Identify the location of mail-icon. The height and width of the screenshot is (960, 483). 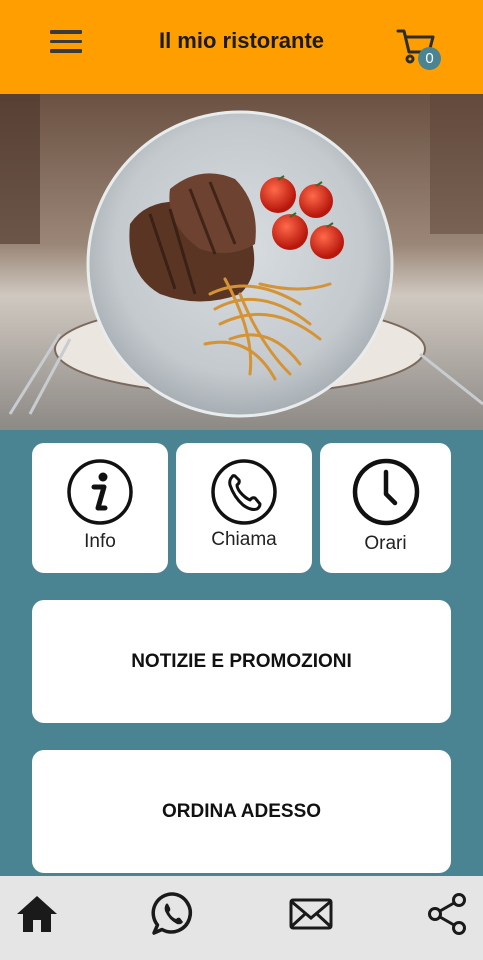
(311, 914).